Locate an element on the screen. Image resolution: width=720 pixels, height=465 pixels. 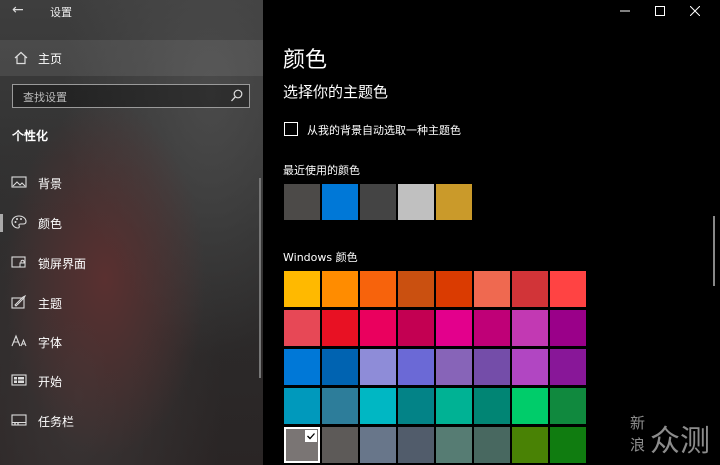
close-icon is located at coordinates (695, 11).